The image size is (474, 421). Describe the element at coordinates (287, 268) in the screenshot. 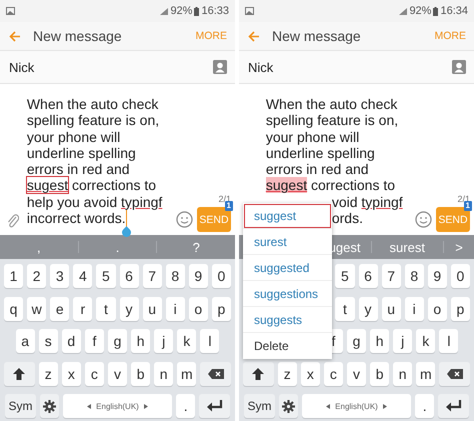

I see `menu-item: suggested` at that location.